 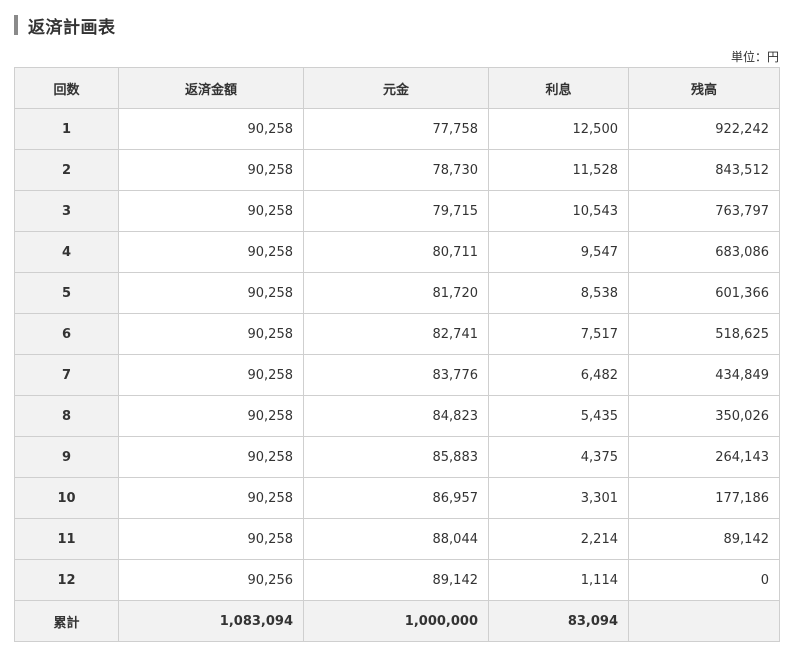 I want to click on cell-principal: 78,730, so click(x=396, y=170).